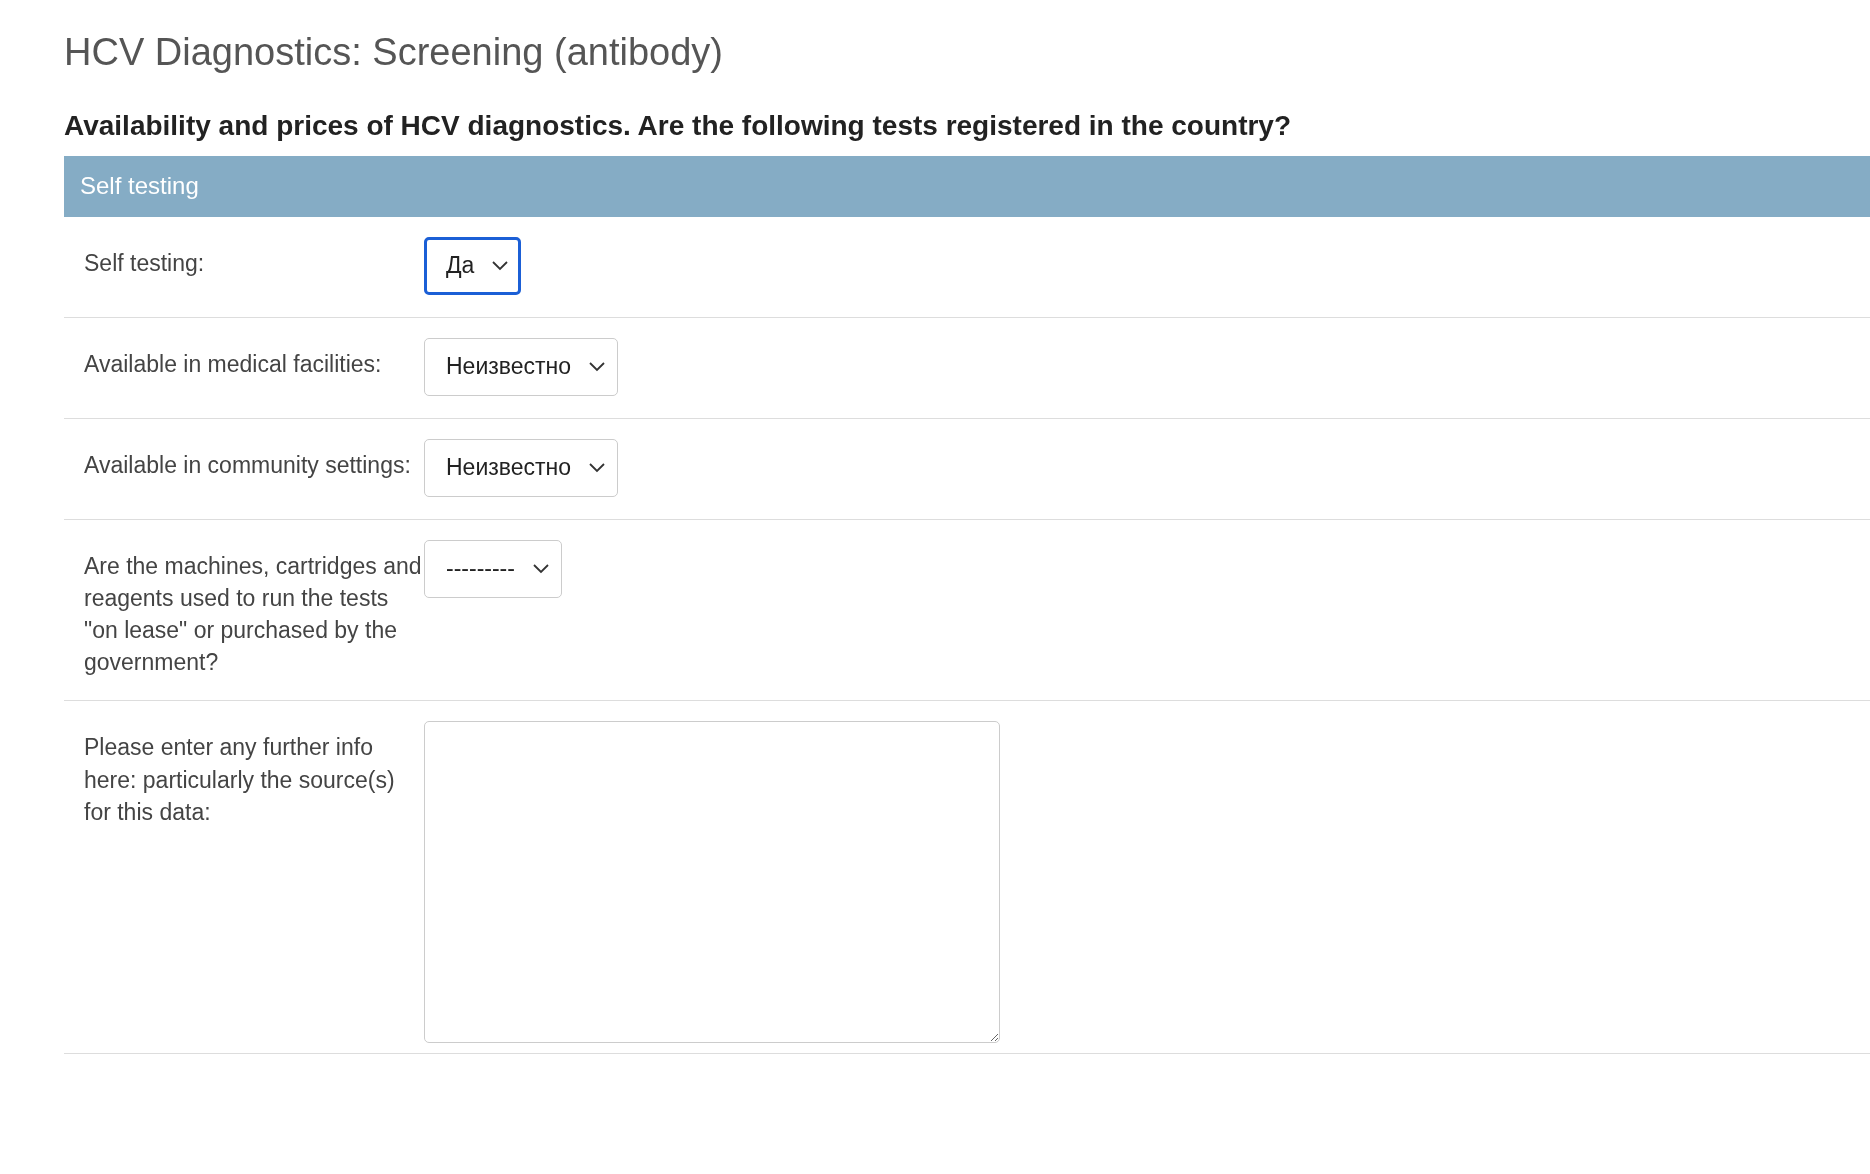 This screenshot has width=1870, height=1174. I want to click on text-area, so click(712, 882).